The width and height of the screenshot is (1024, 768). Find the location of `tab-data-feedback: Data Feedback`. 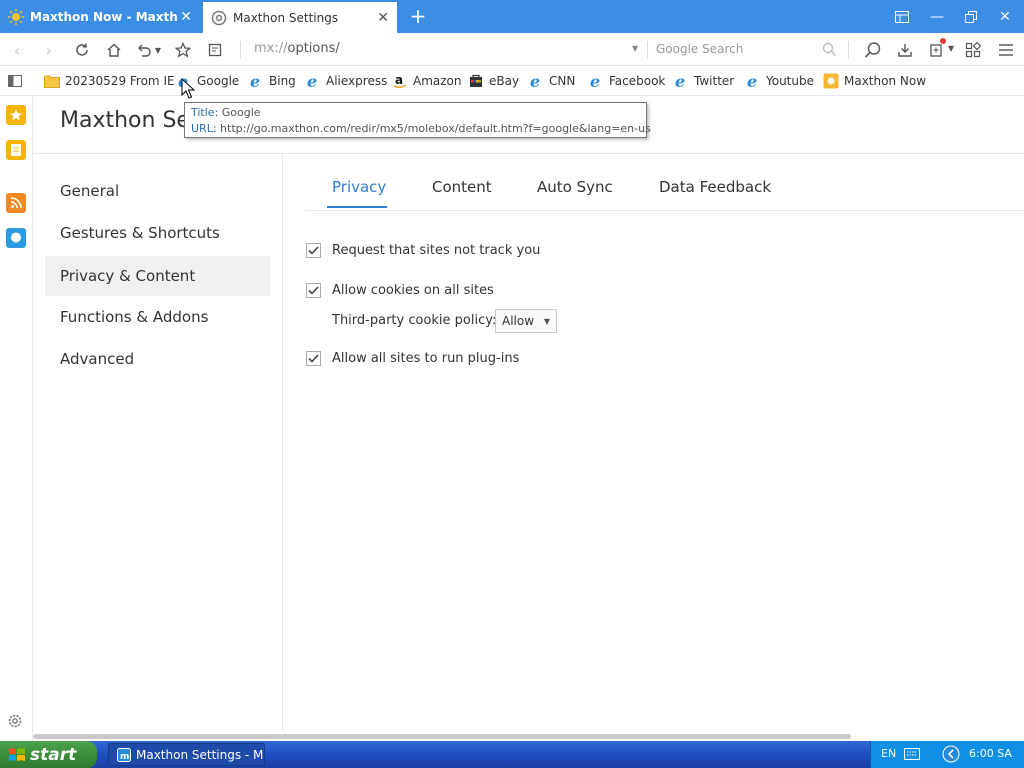

tab-data-feedback: Data Feedback is located at coordinates (715, 187).